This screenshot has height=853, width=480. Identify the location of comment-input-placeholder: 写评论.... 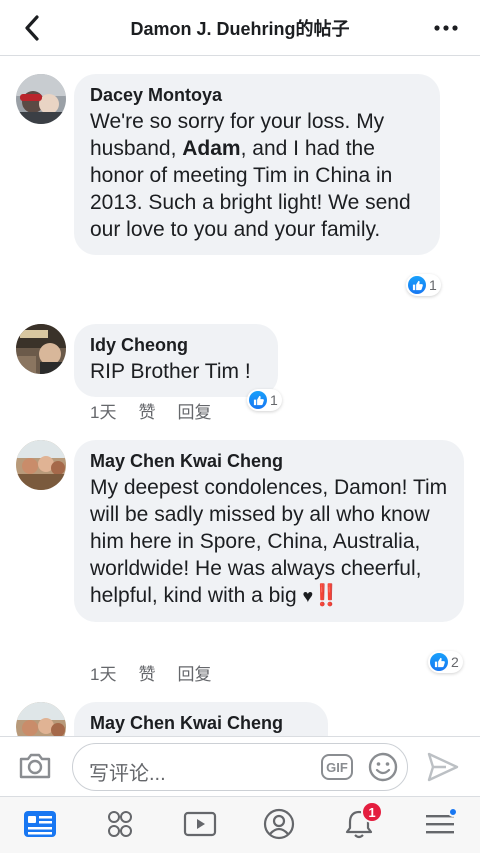
(127, 774).